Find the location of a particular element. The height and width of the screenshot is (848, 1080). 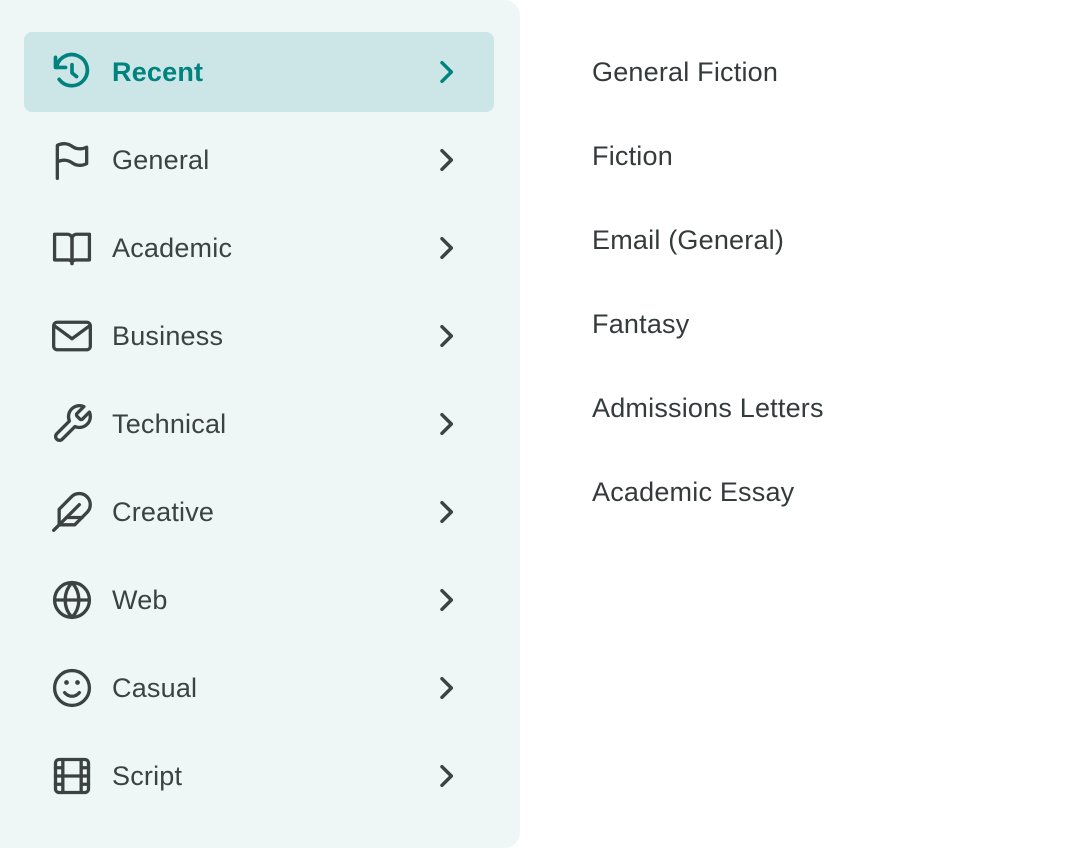

globe-icon is located at coordinates (72, 600).